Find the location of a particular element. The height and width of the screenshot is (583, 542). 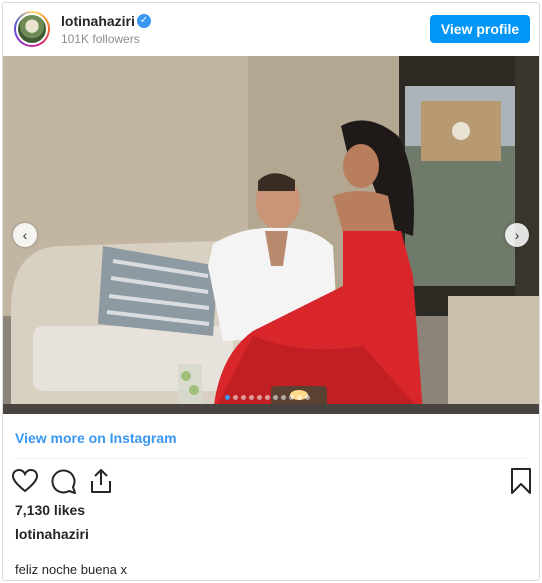

caption-username: lotinahaziri is located at coordinates (52, 534).